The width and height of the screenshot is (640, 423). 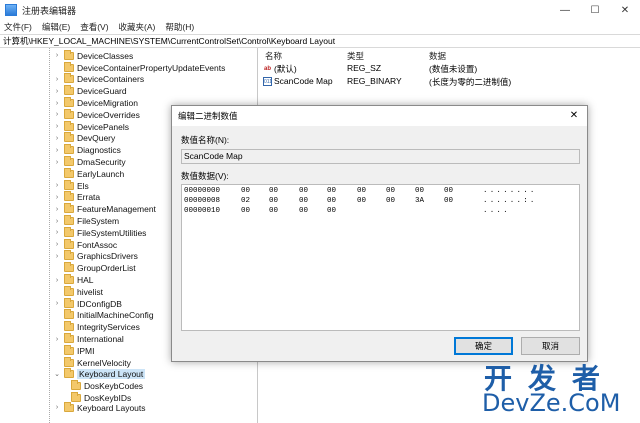 I want to click on tree-item: › DevQuery, so click(x=84, y=138).